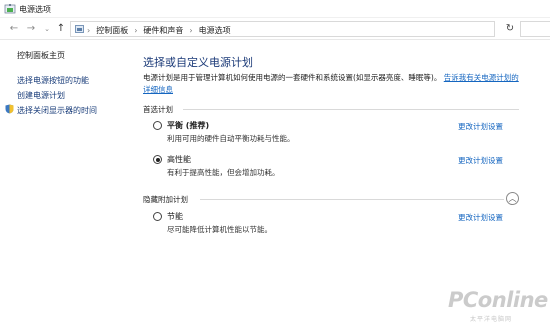  What do you see at coordinates (215, 30) in the screenshot?
I see `breadcrumb-power-options: 电源选项` at bounding box center [215, 30].